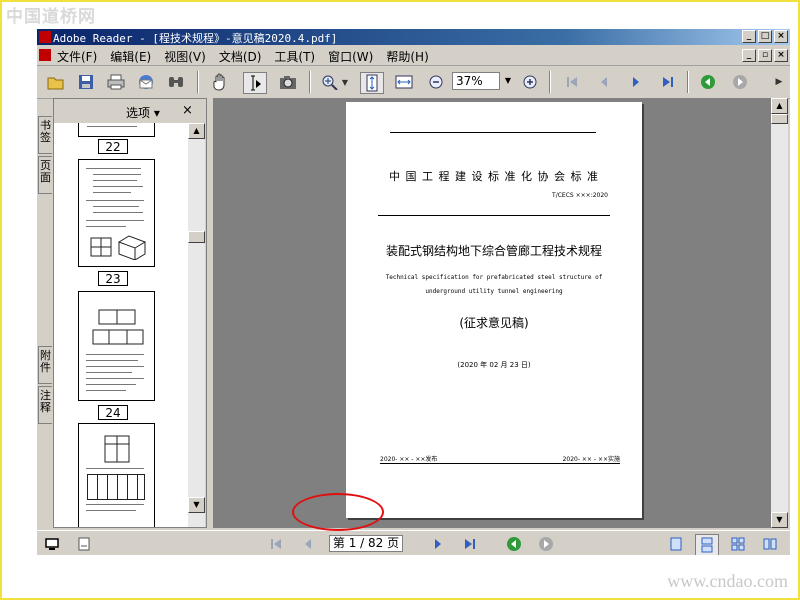  What do you see at coordinates (476, 81) in the screenshot?
I see `zoom-level-input: 37%` at bounding box center [476, 81].